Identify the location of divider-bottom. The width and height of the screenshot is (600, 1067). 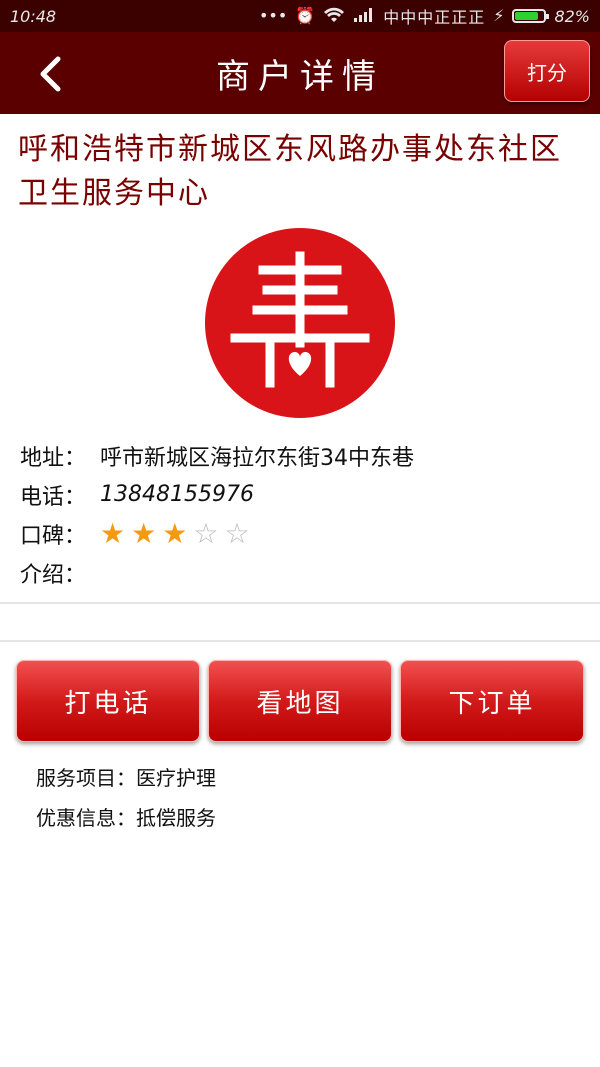
(300, 641).